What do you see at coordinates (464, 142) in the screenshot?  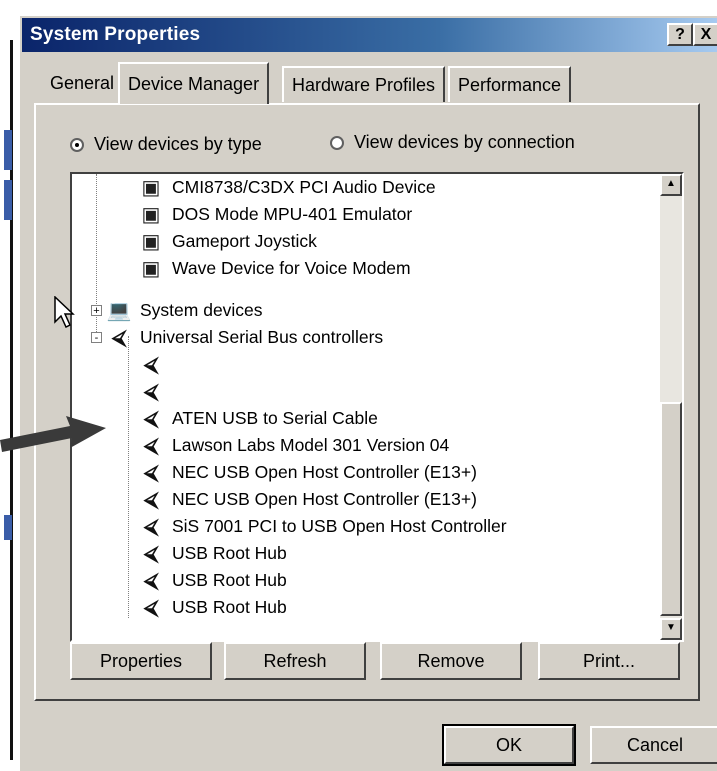 I see `view-by-connection-label: View devices by connection` at bounding box center [464, 142].